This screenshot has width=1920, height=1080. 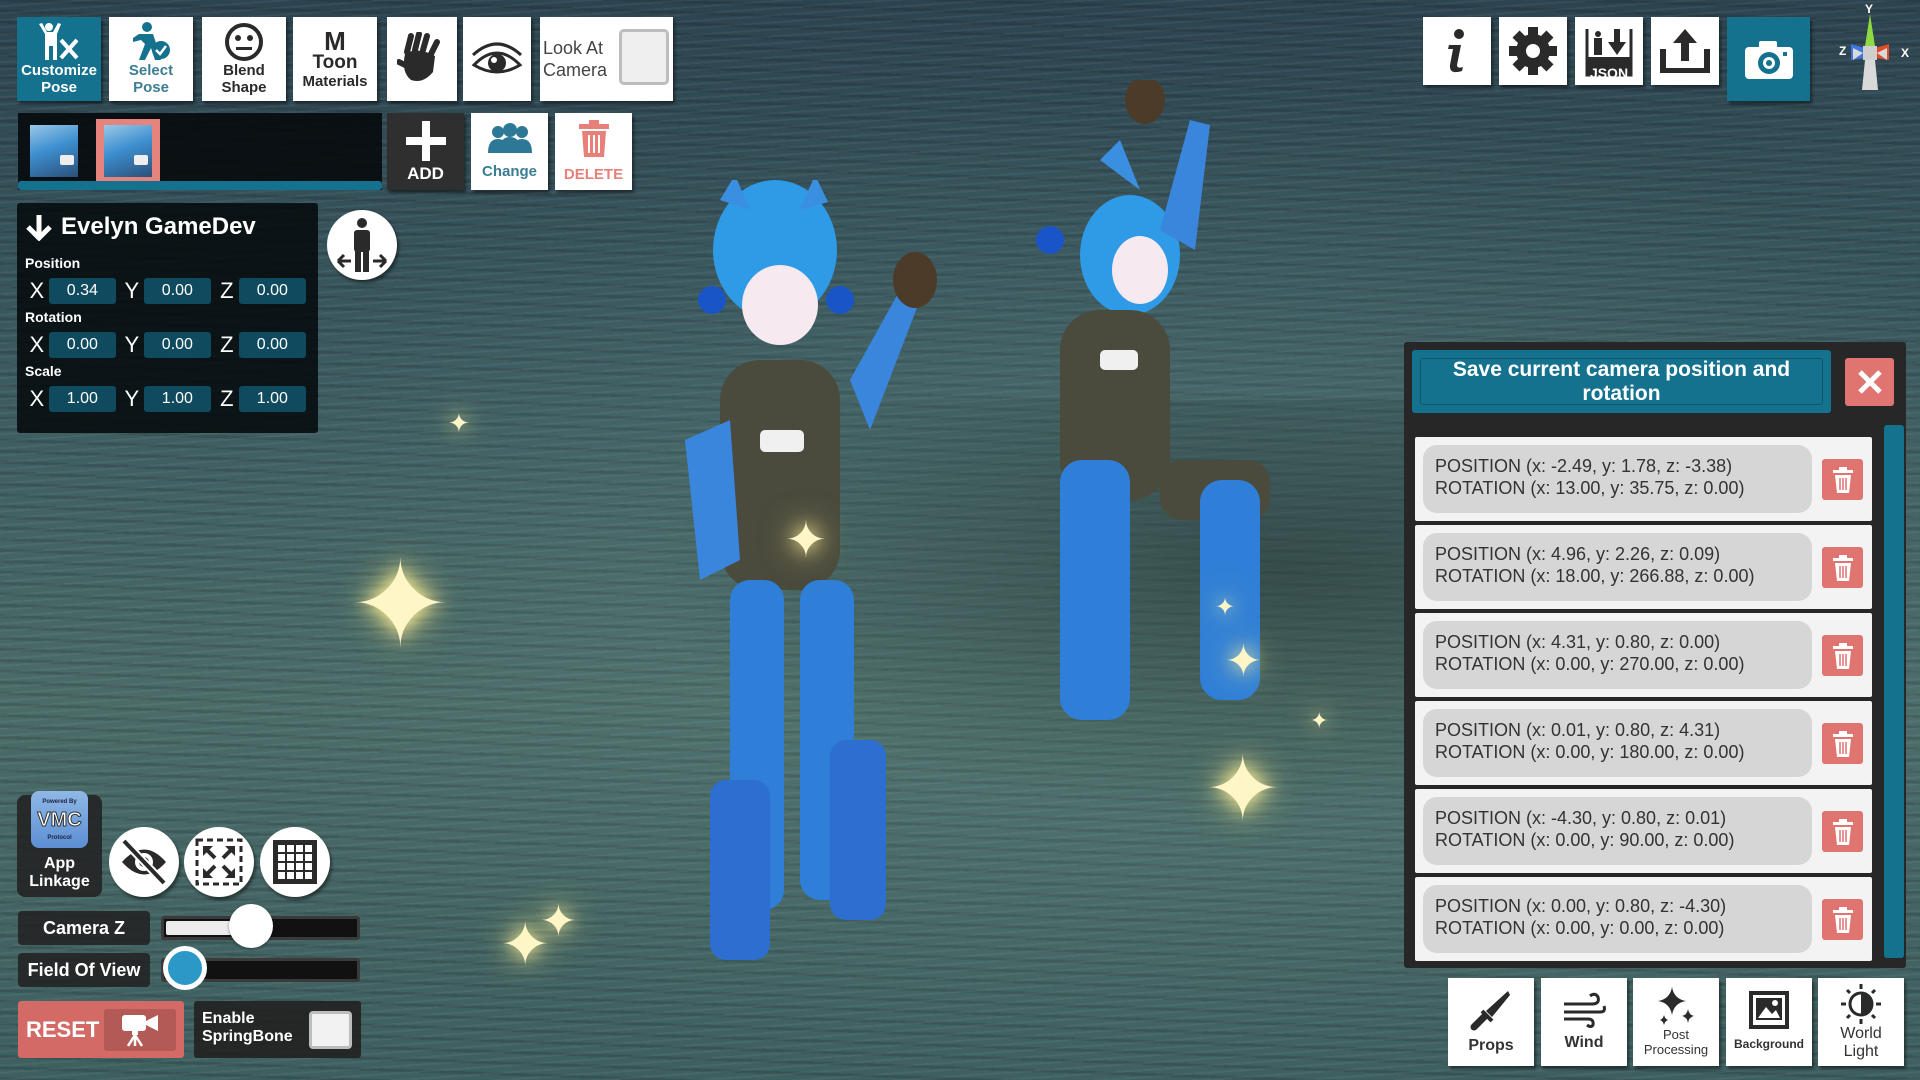 What do you see at coordinates (593, 151) in the screenshot?
I see `delete-character-button: DELETE` at bounding box center [593, 151].